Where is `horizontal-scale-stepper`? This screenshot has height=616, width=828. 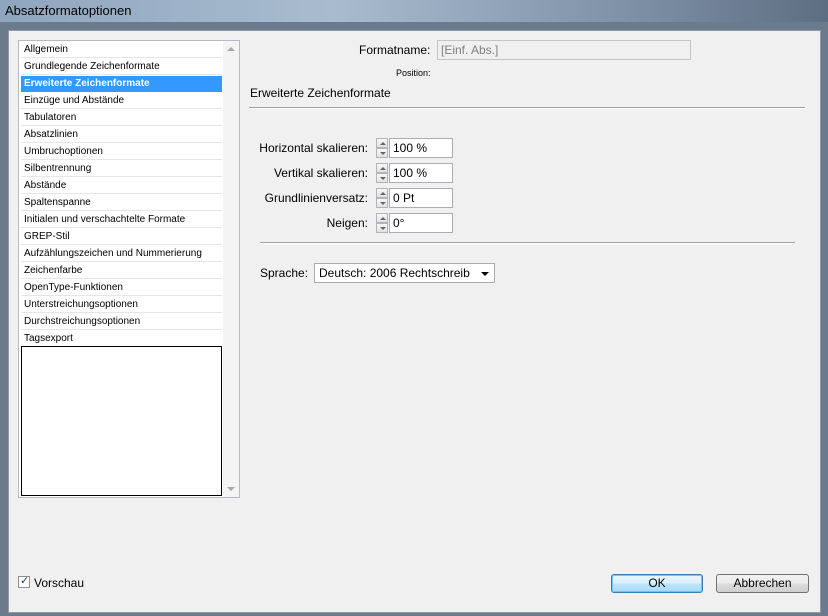 horizontal-scale-stepper is located at coordinates (382, 148).